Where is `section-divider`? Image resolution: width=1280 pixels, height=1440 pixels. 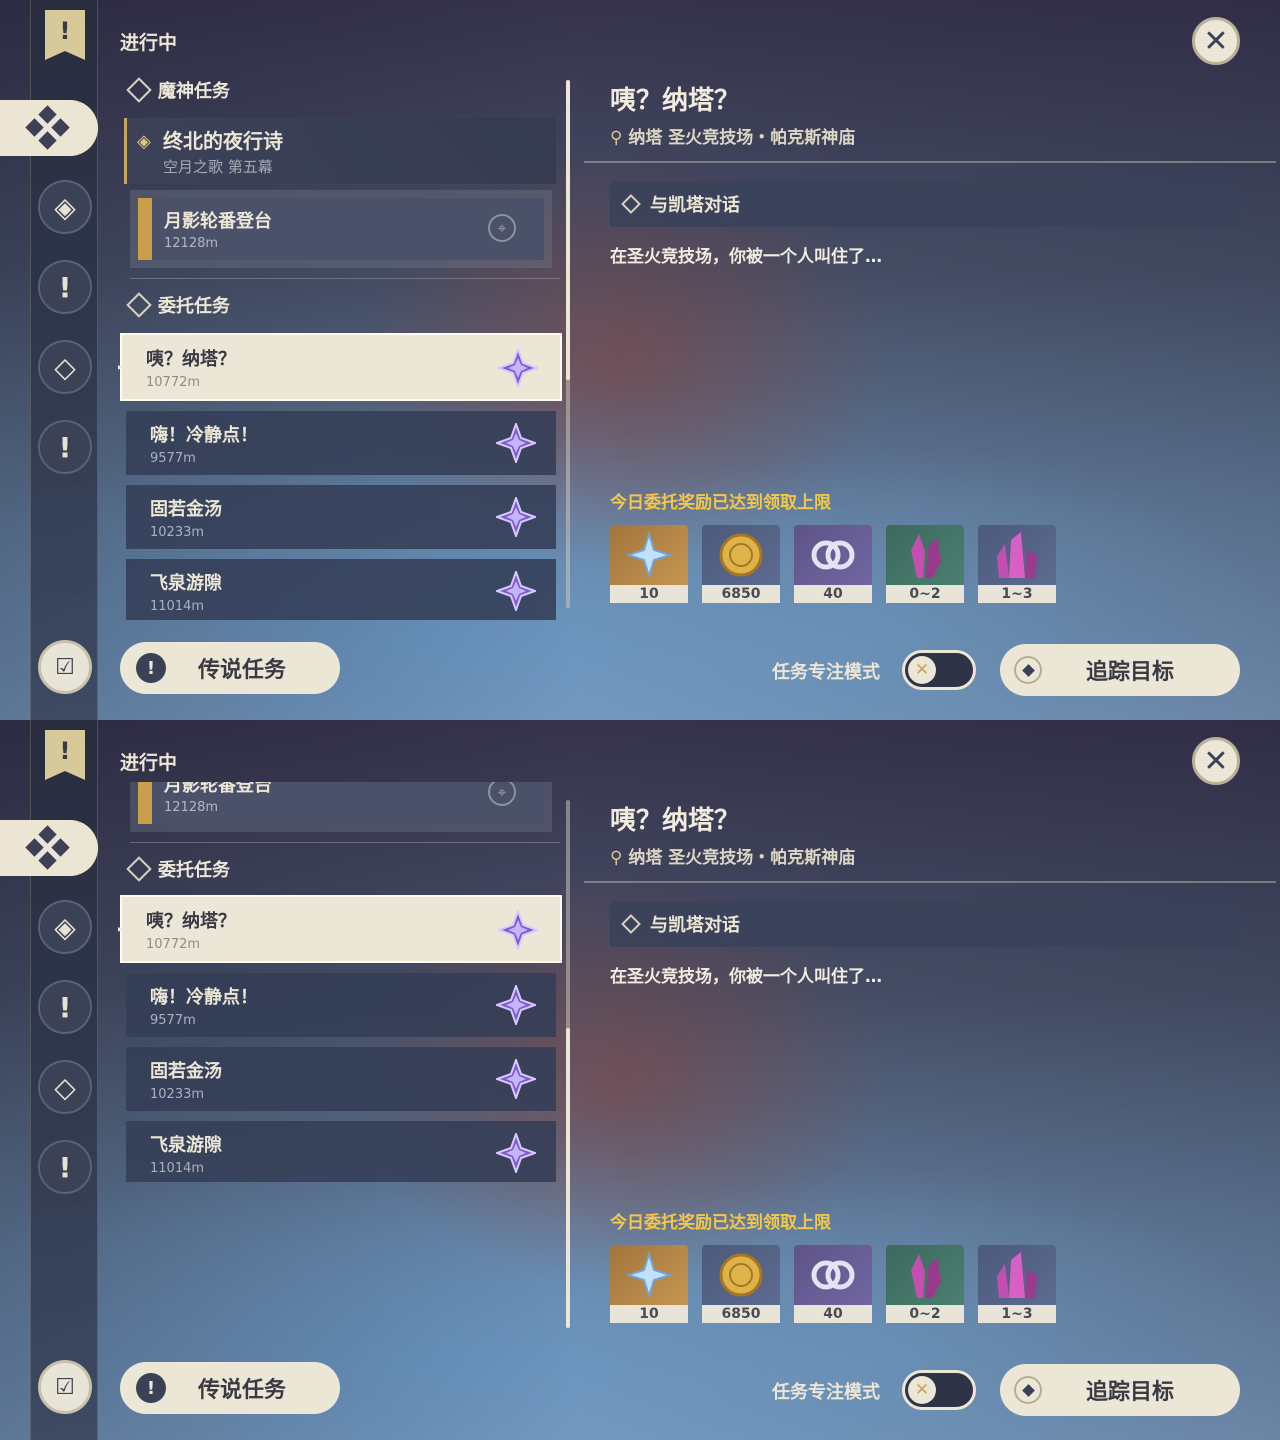 section-divider is located at coordinates (345, 278).